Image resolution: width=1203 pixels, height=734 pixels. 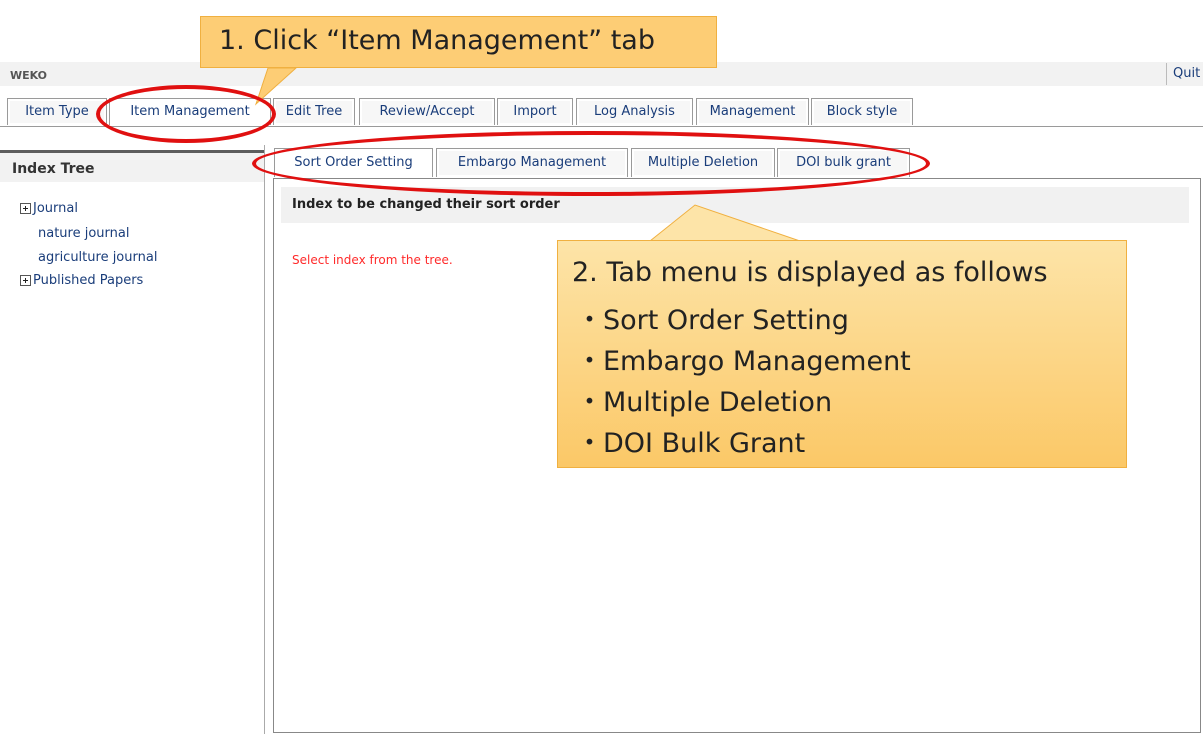 I want to click on highlight-ellipse-item-management, so click(x=186, y=114).